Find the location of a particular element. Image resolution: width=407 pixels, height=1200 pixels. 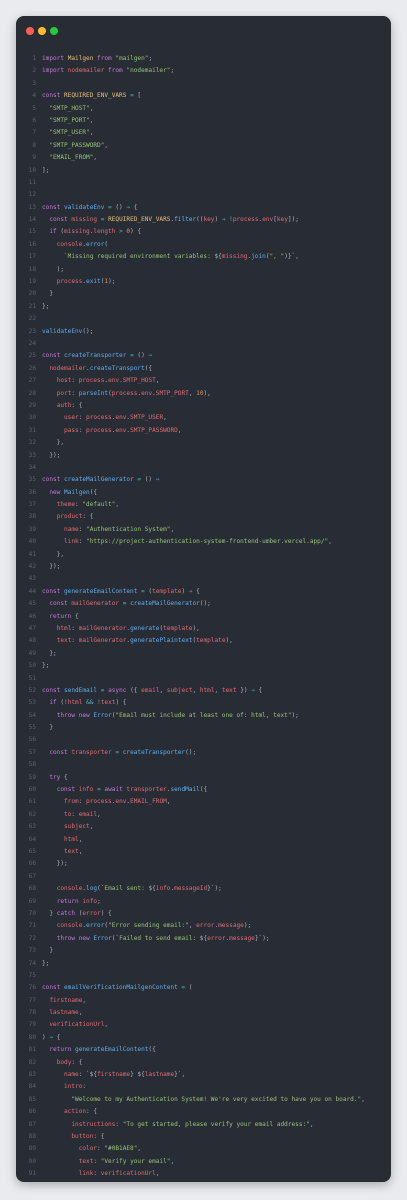

code-line: 23 validateEnv(); is located at coordinates (203, 332).